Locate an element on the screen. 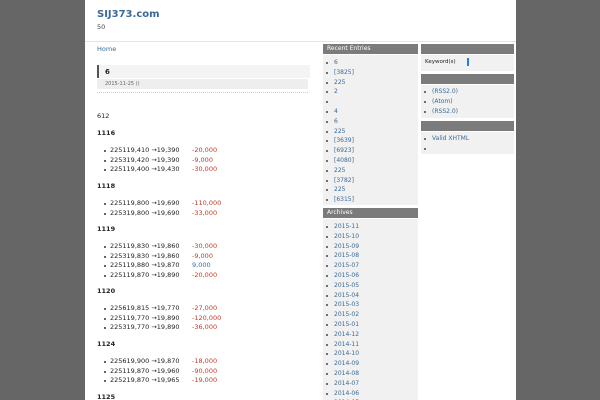 This screenshot has height=400, width=600. archive-link: 2014-08 is located at coordinates (370, 374).